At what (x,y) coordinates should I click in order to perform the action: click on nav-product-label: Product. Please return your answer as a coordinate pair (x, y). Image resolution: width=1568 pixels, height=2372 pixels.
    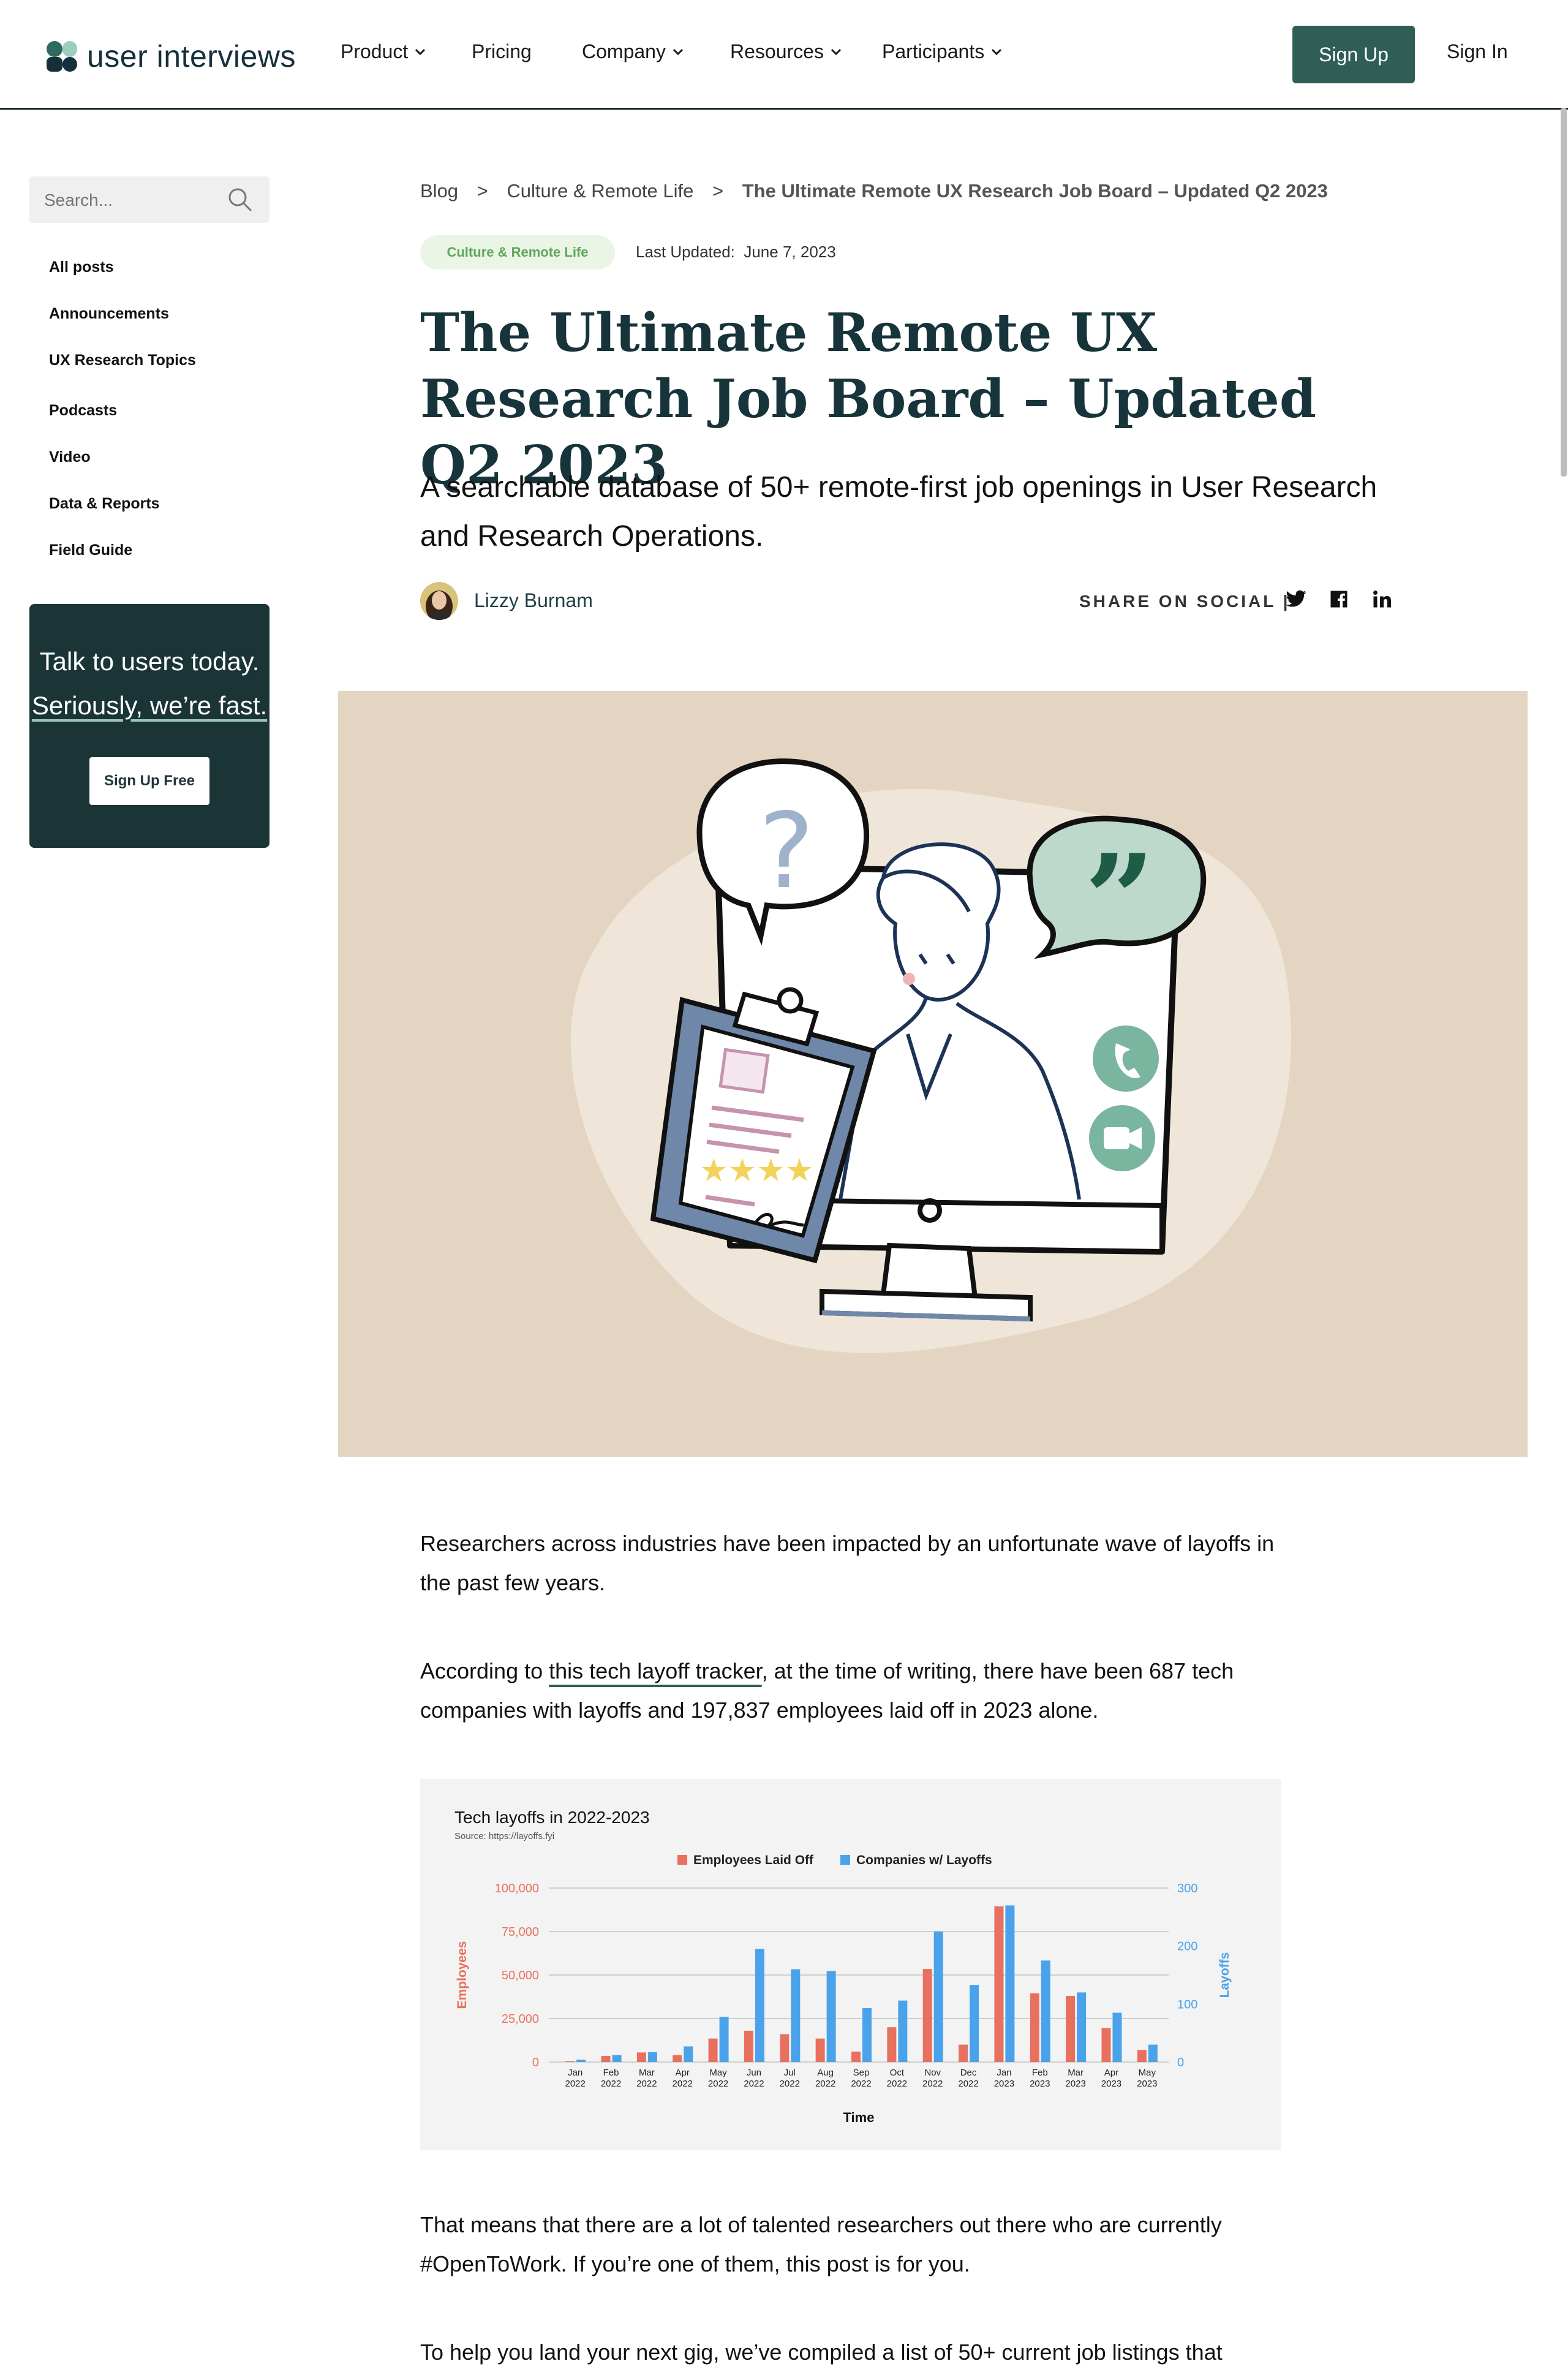
    Looking at the image, I should click on (375, 51).